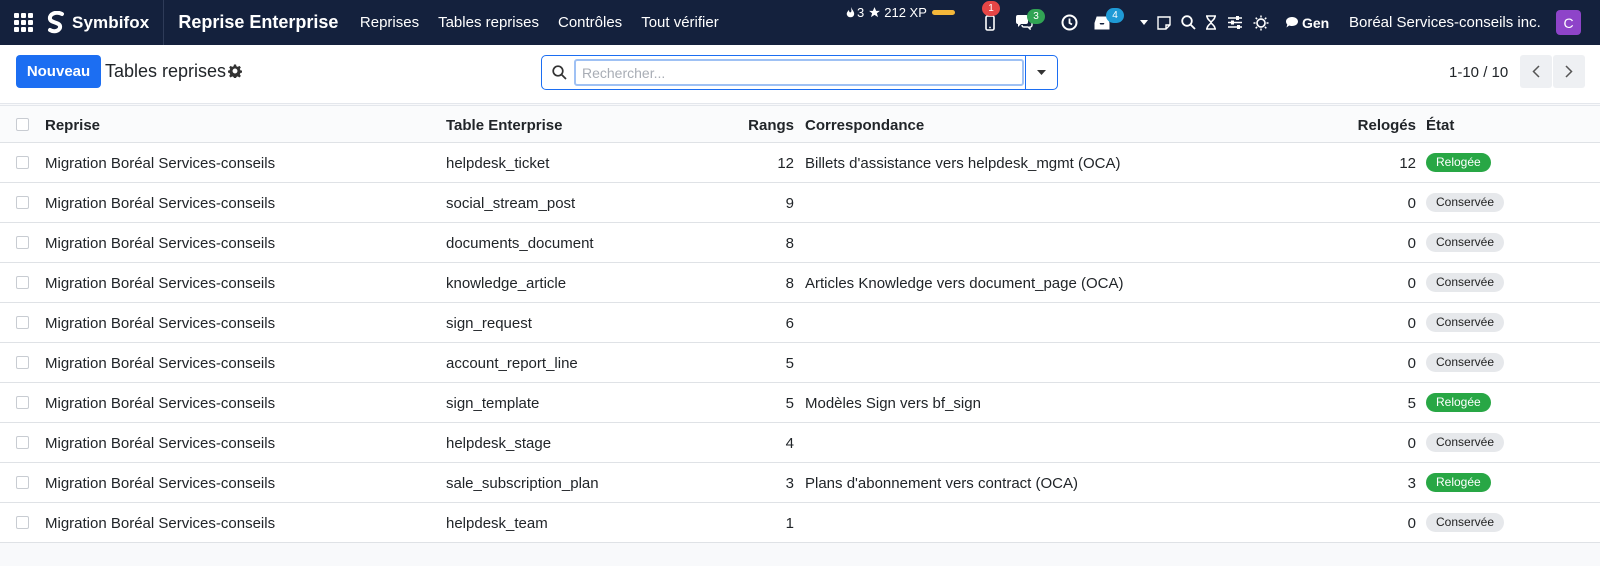  What do you see at coordinates (789, 323) in the screenshot?
I see `cell-rangs: 6` at bounding box center [789, 323].